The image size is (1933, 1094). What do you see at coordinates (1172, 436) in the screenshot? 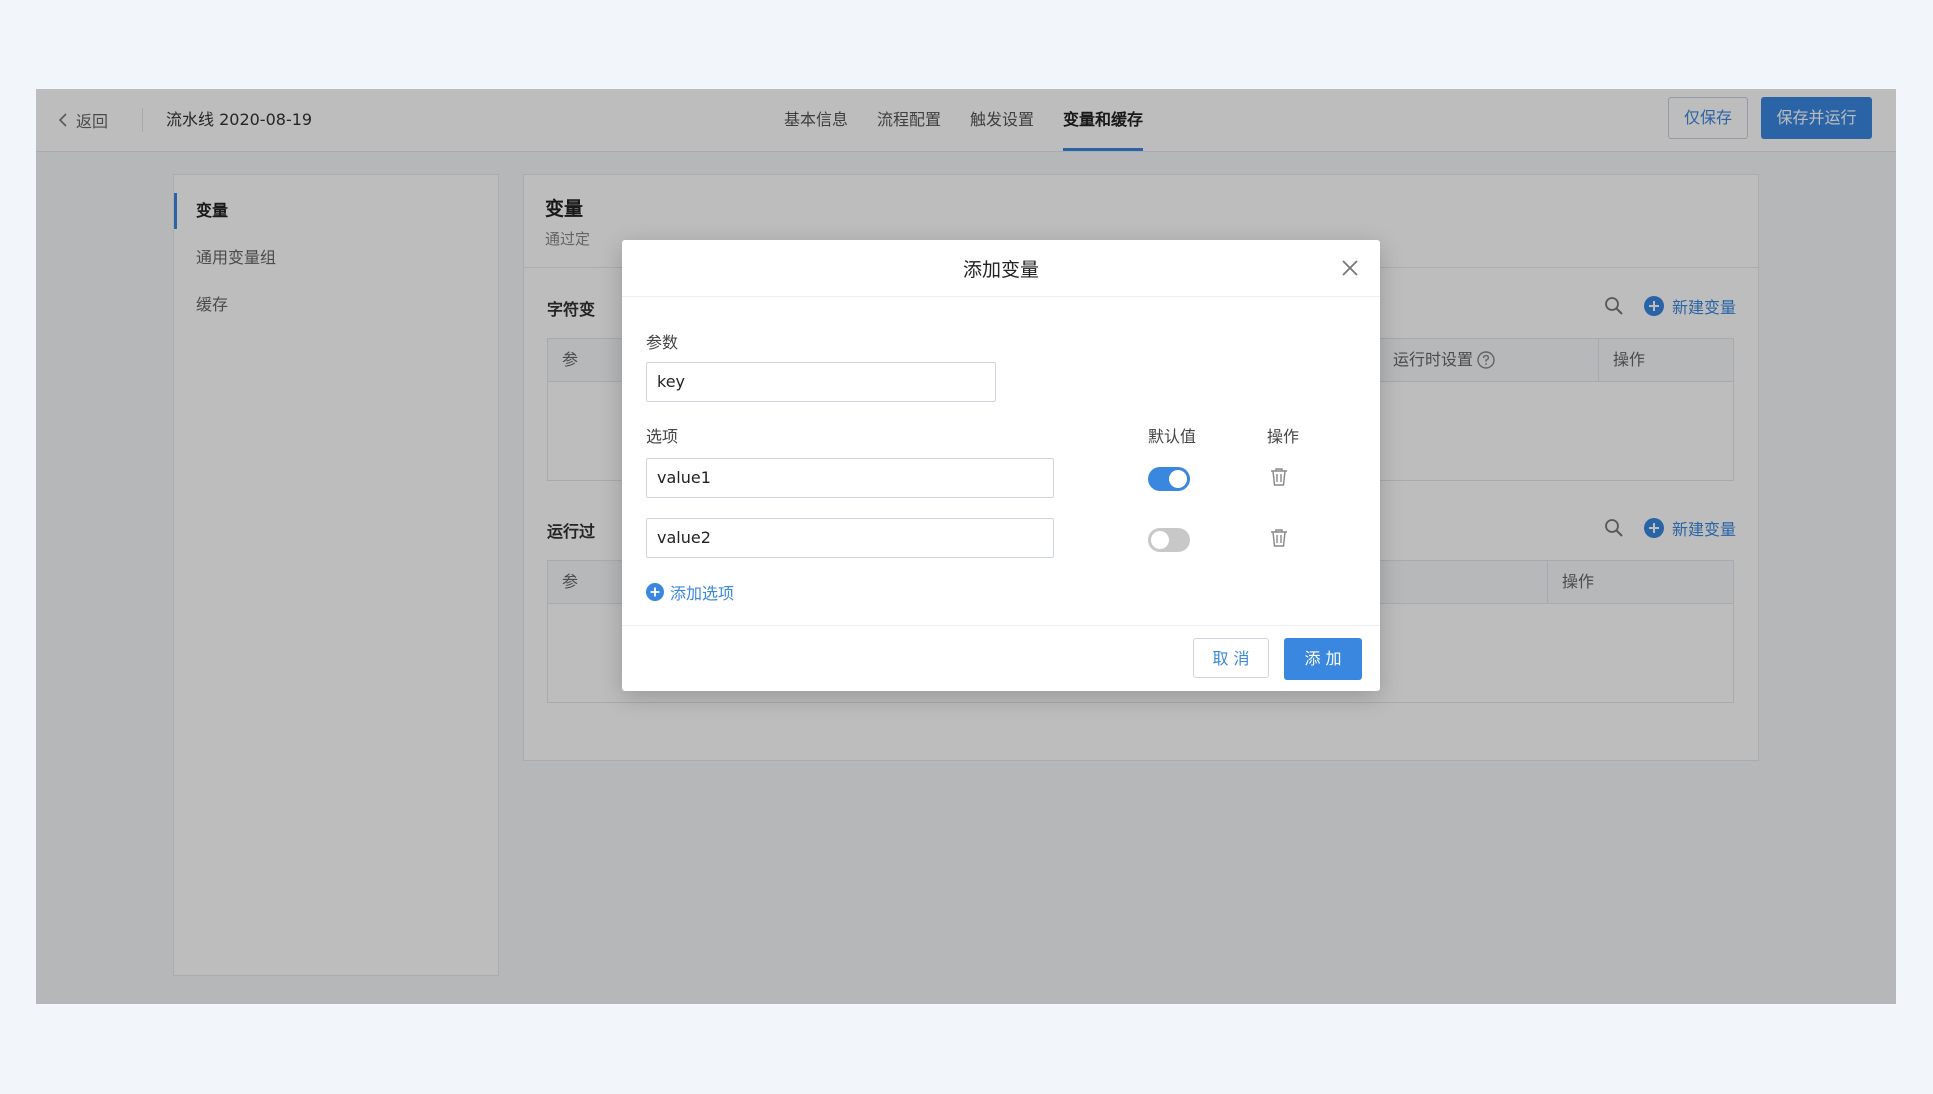
I see `default-value-label: 默认值` at bounding box center [1172, 436].